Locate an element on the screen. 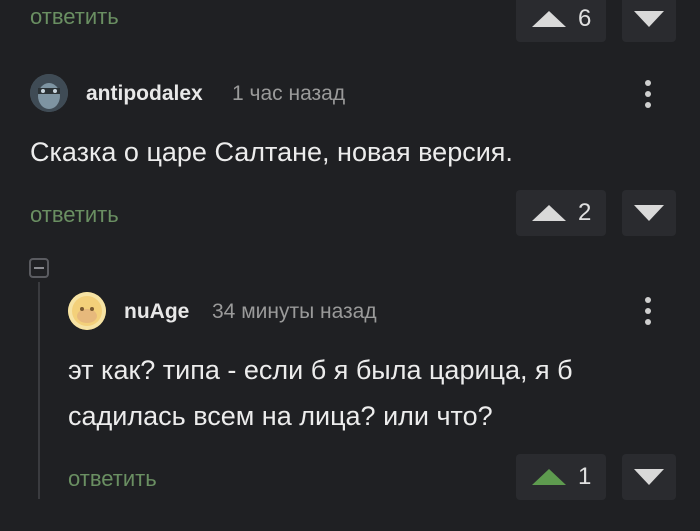 This screenshot has height=531, width=700. comment-text: Сказка о царе Салтане, новая версия. is located at coordinates (271, 152).